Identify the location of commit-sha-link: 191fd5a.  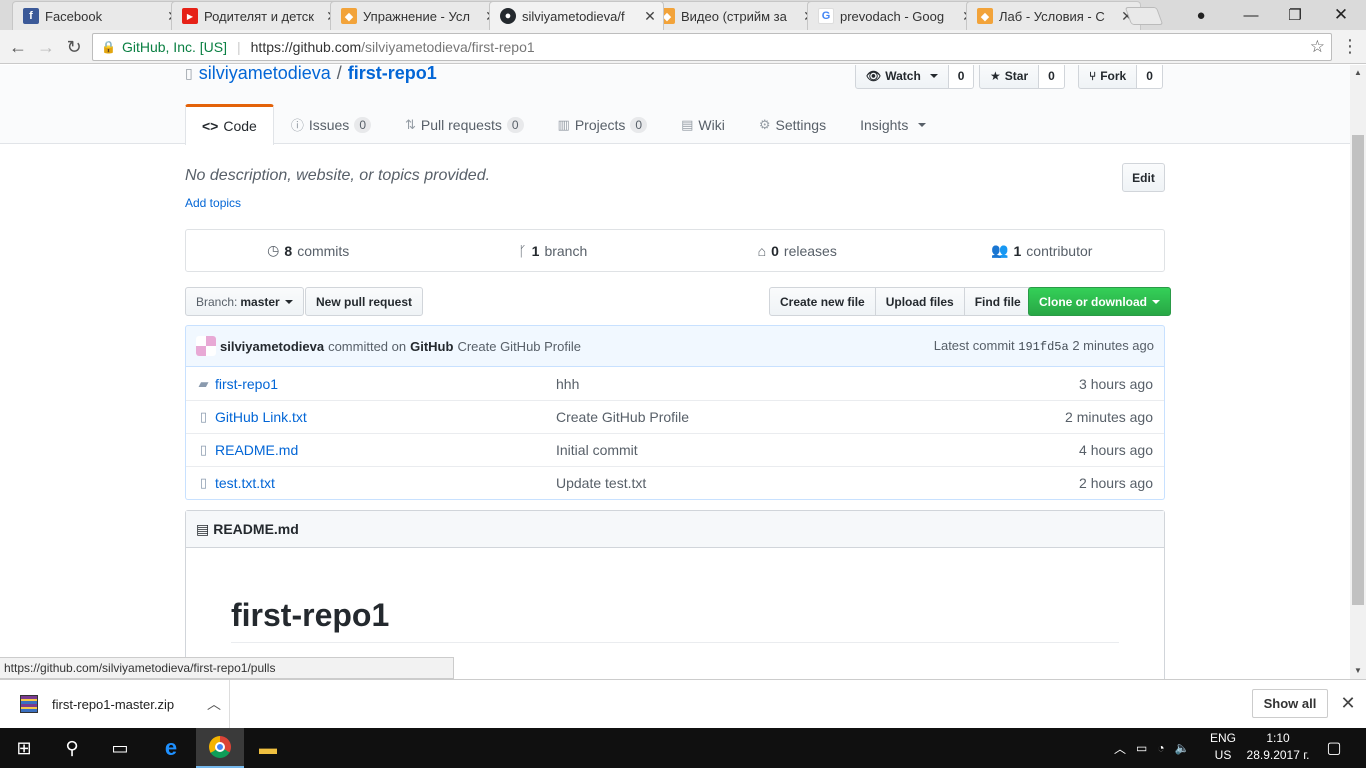
(1043, 347).